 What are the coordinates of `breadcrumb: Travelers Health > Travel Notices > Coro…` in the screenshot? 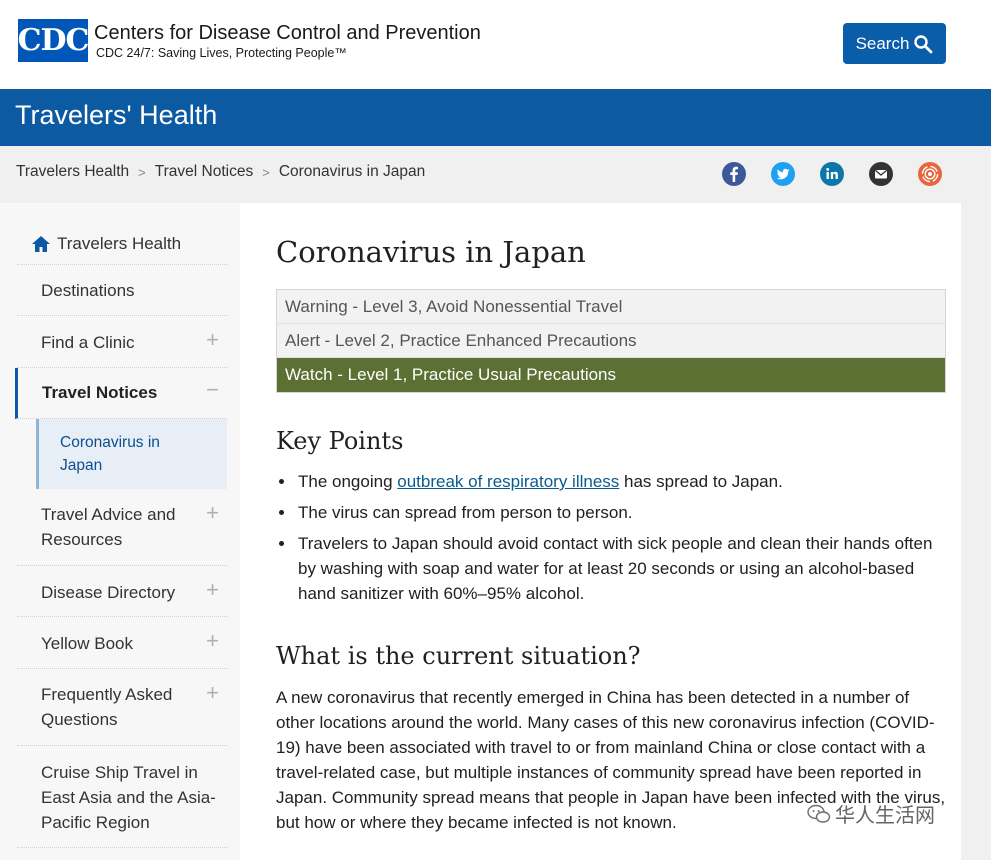 It's located at (220, 172).